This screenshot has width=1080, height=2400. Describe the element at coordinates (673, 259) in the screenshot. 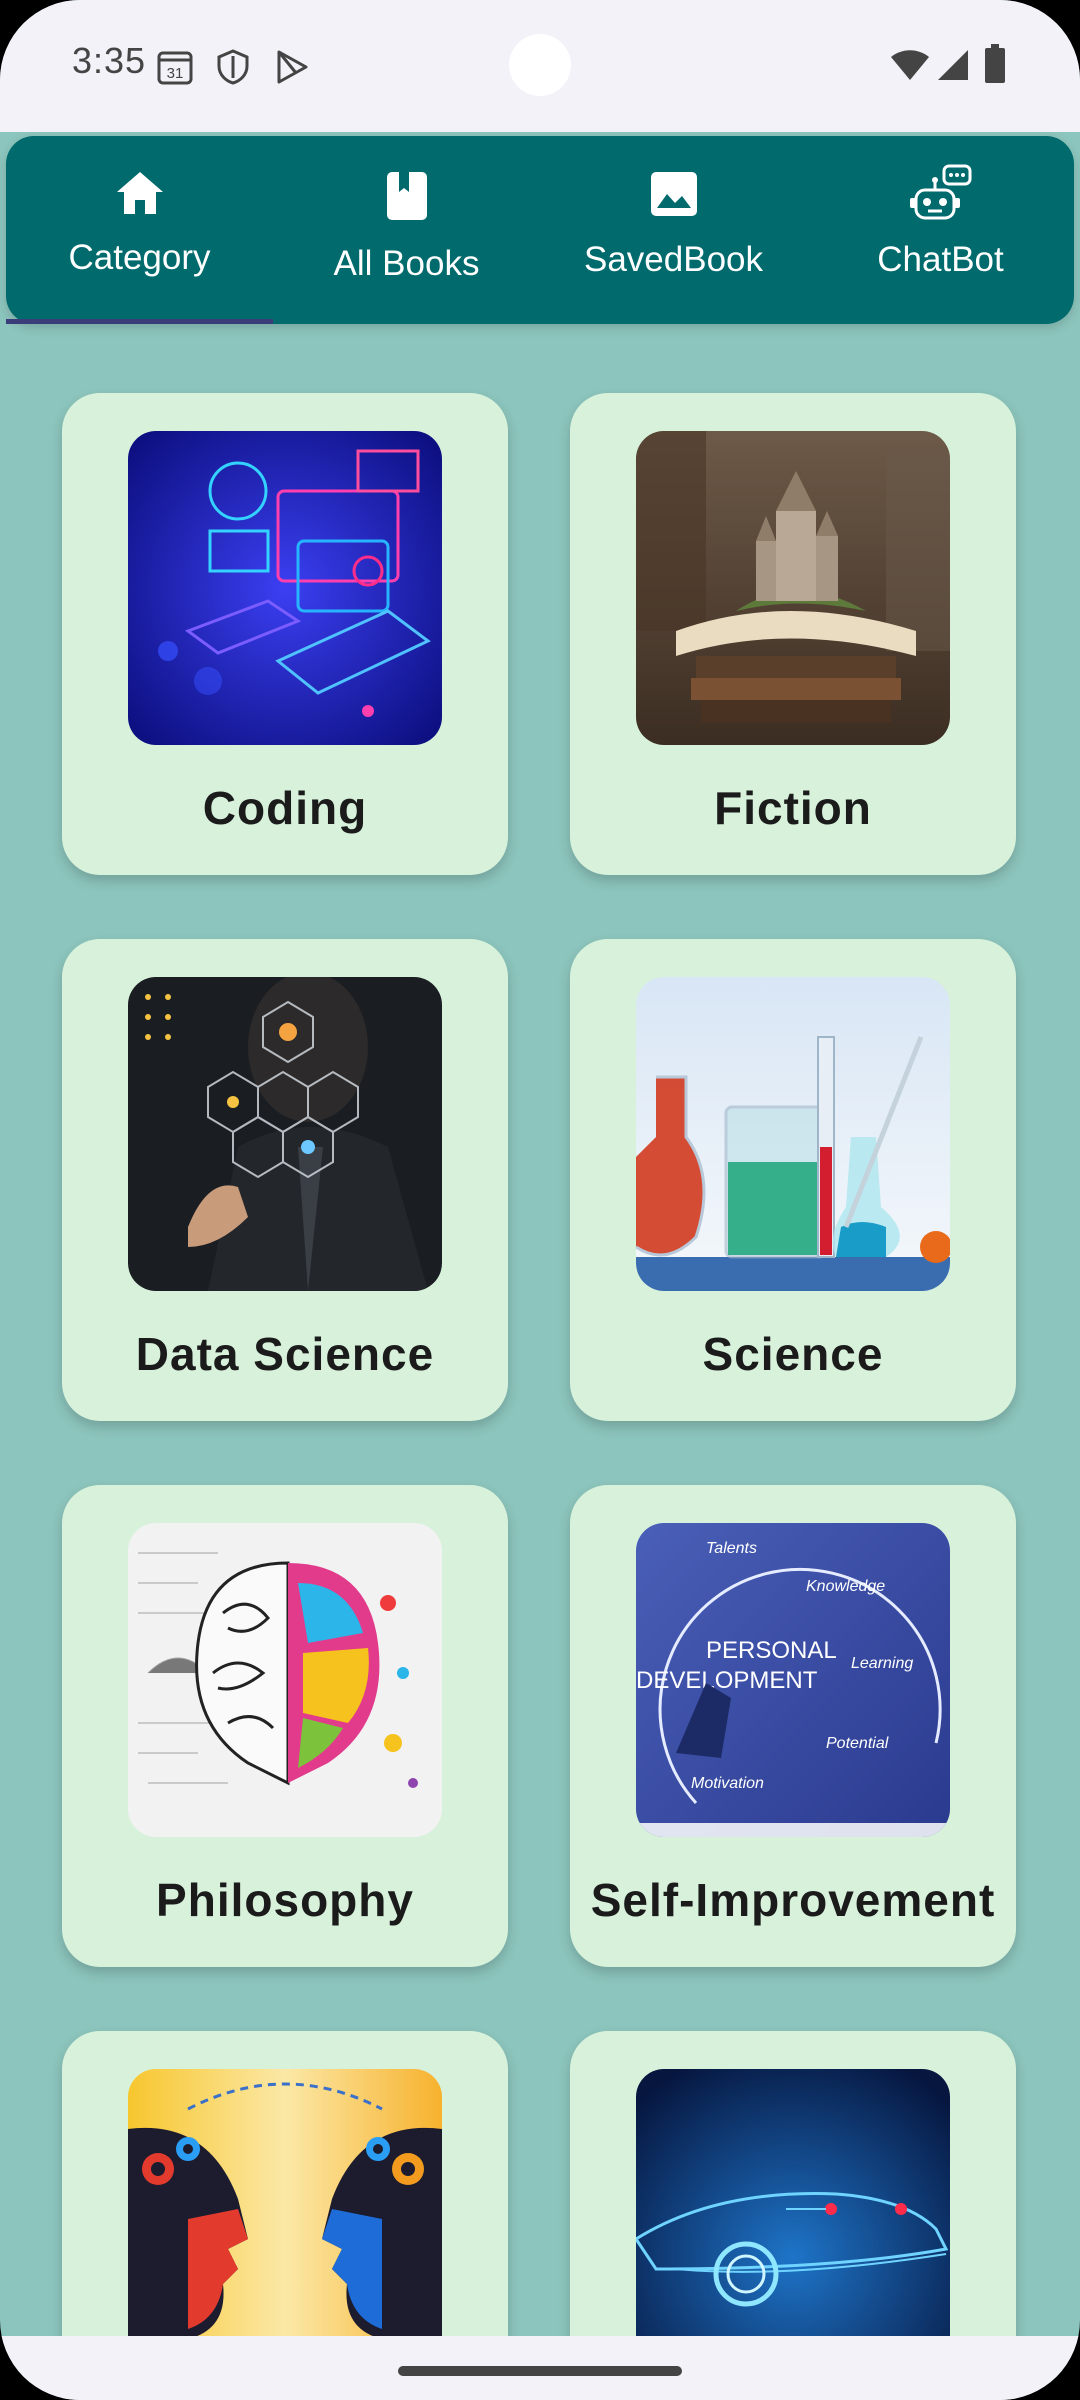

I see `tab-label-saved-book: SavedBook` at that location.